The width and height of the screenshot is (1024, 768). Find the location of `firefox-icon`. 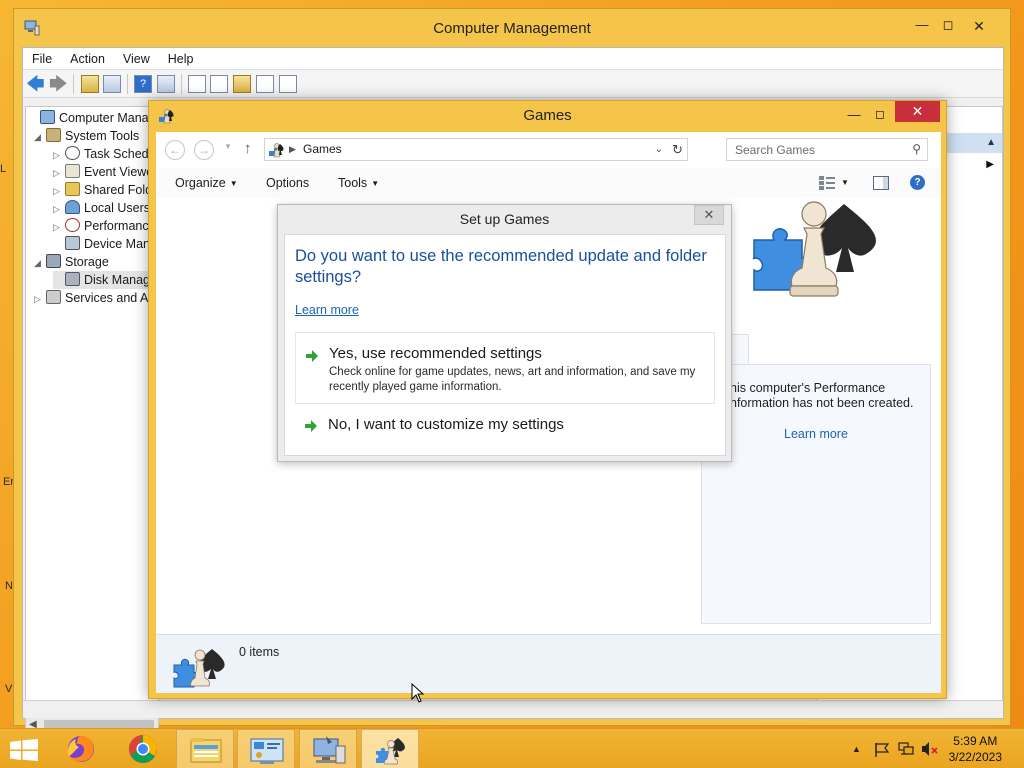

firefox-icon is located at coordinates (80, 749).